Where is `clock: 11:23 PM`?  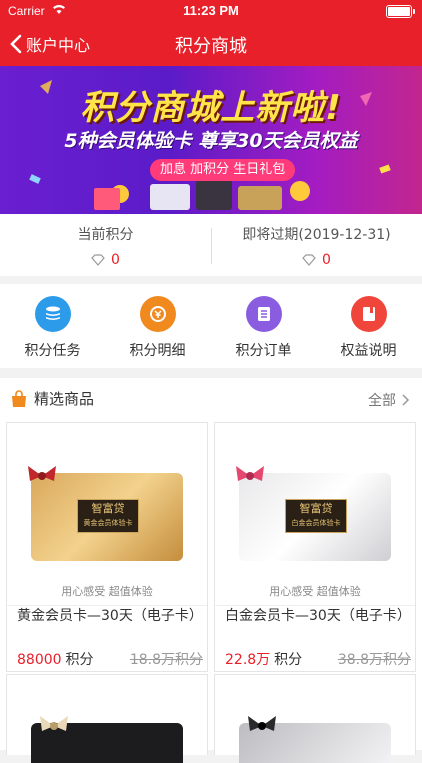 clock: 11:23 PM is located at coordinates (211, 10).